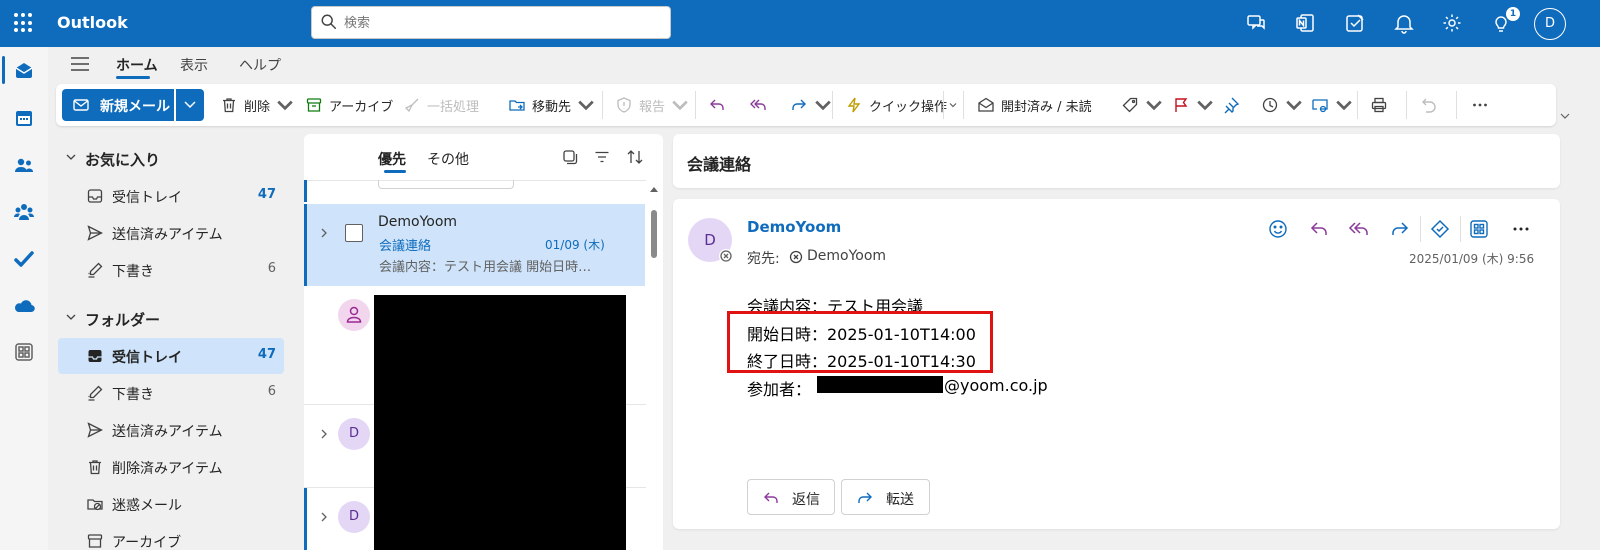 The height and width of the screenshot is (550, 1600). I want to click on recipient-name: DemoYoom, so click(846, 256).